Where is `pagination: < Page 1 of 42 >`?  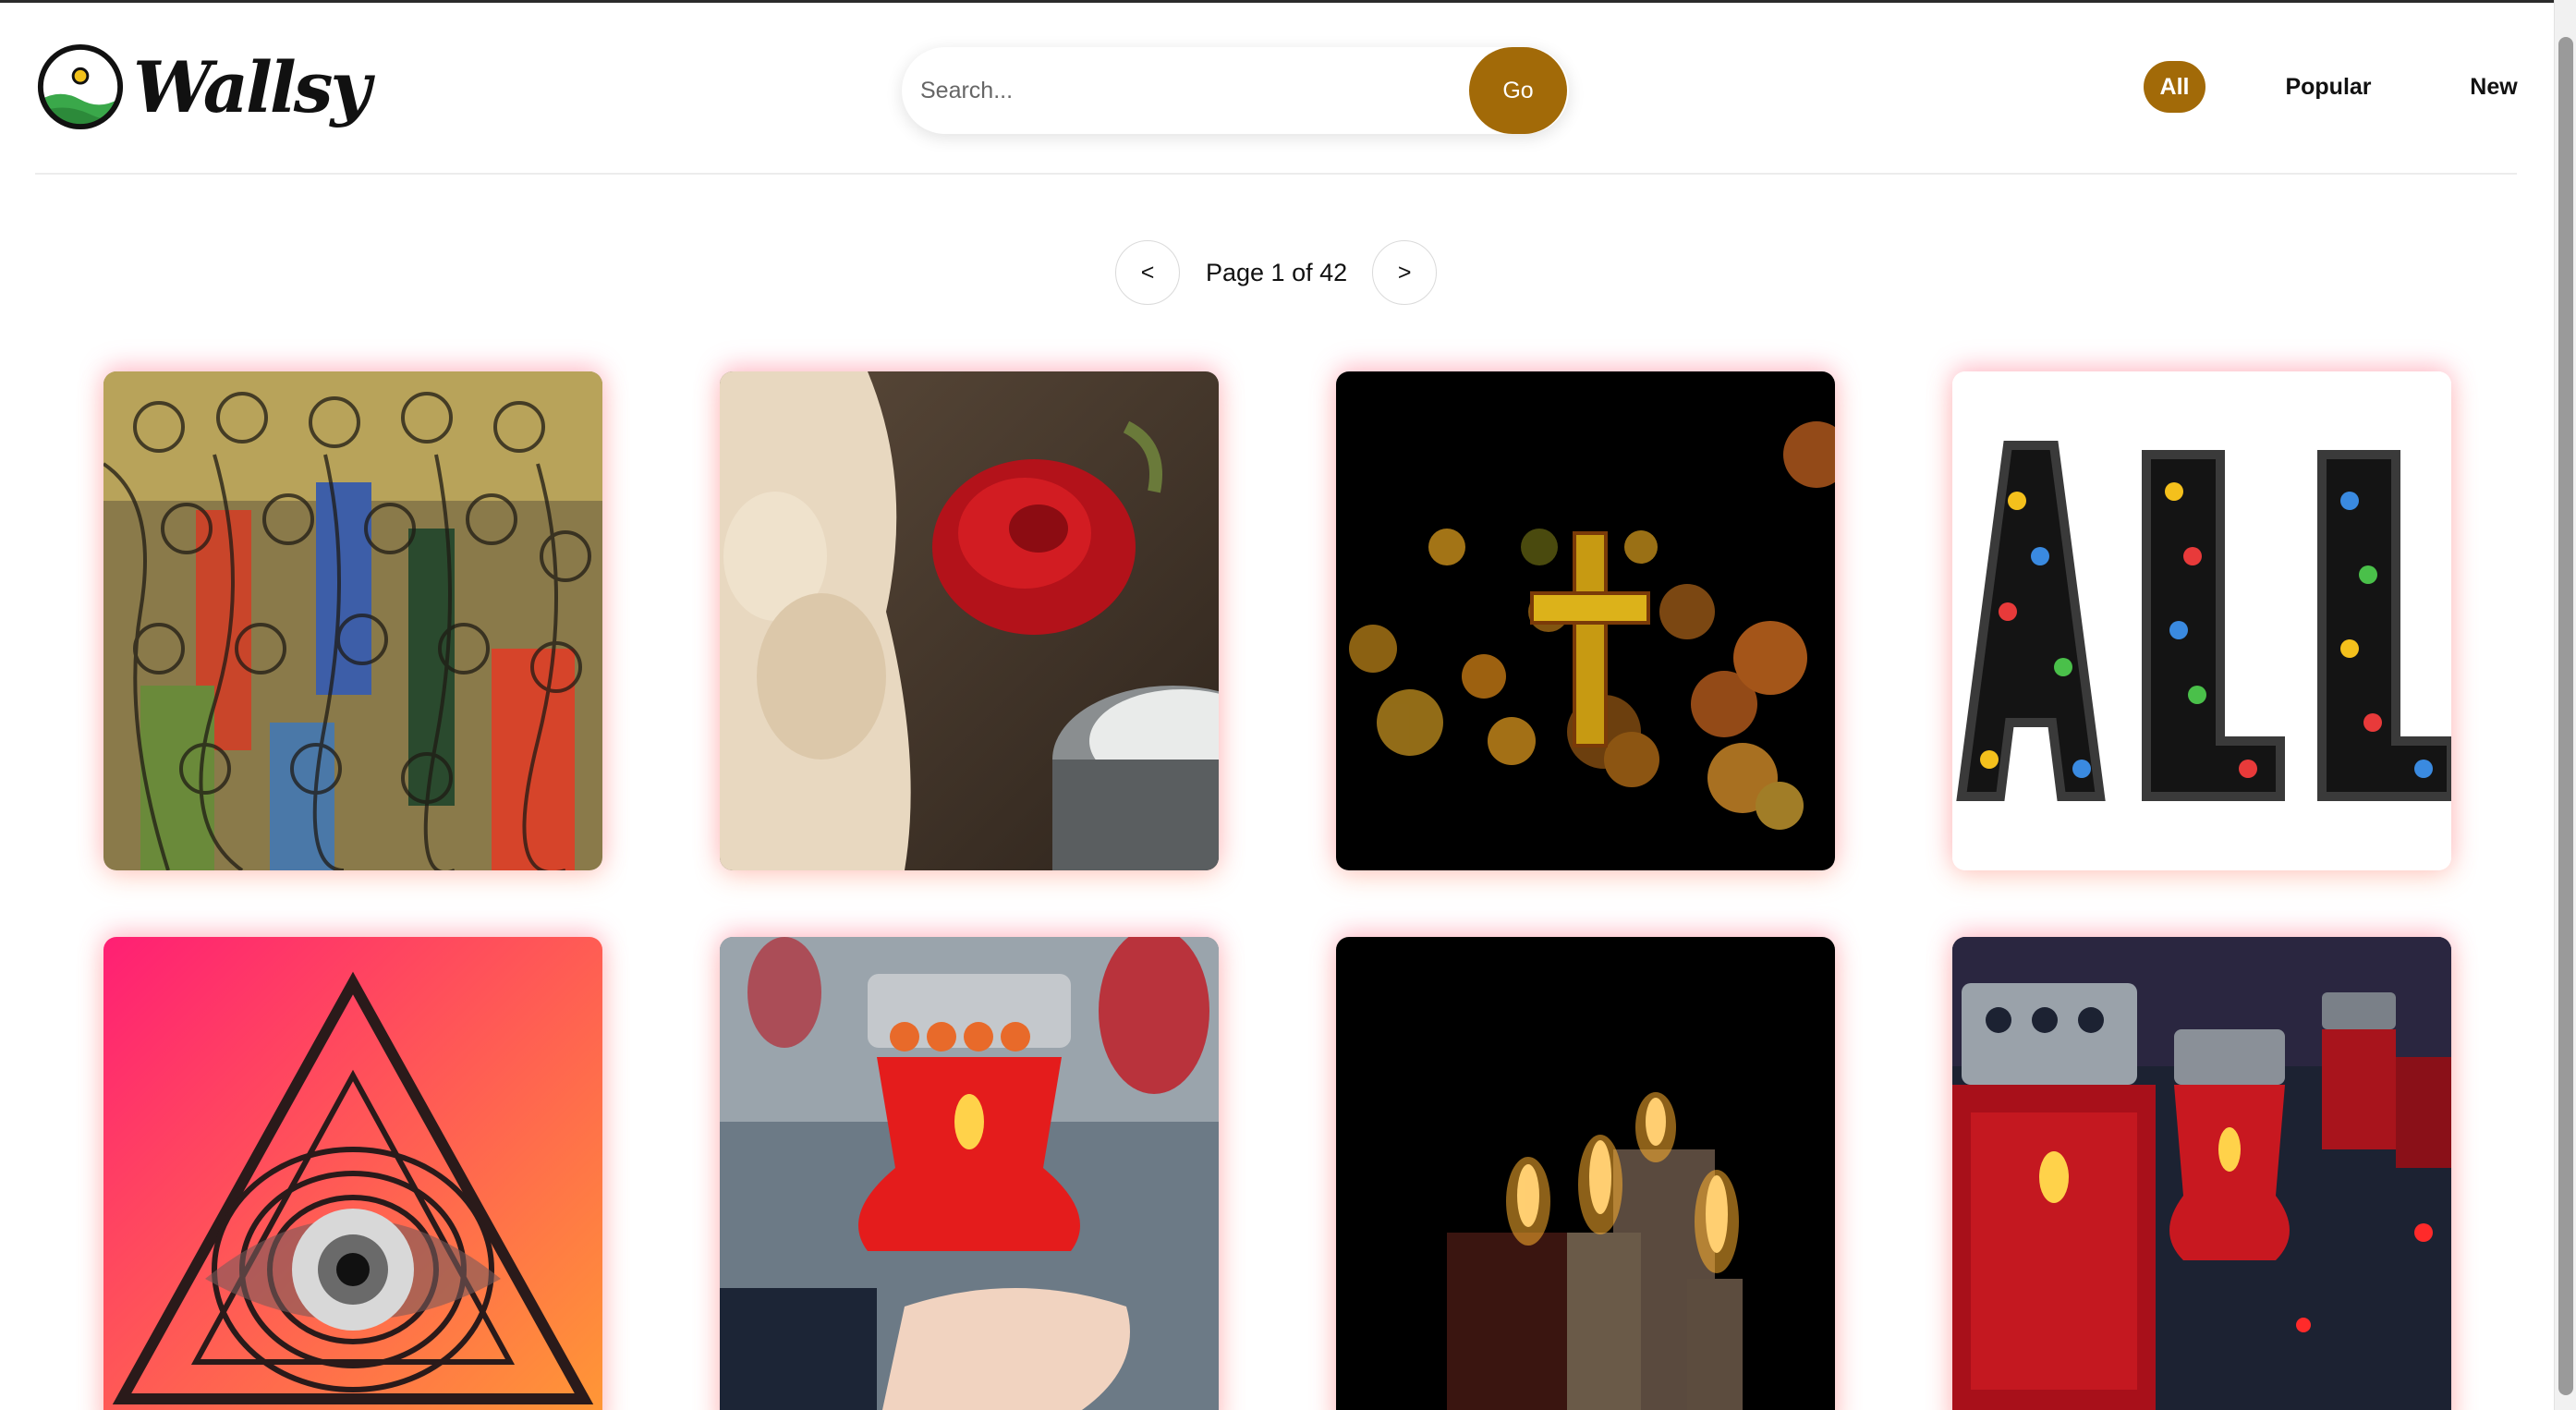 pagination: < Page 1 of 42 > is located at coordinates (1276, 272).